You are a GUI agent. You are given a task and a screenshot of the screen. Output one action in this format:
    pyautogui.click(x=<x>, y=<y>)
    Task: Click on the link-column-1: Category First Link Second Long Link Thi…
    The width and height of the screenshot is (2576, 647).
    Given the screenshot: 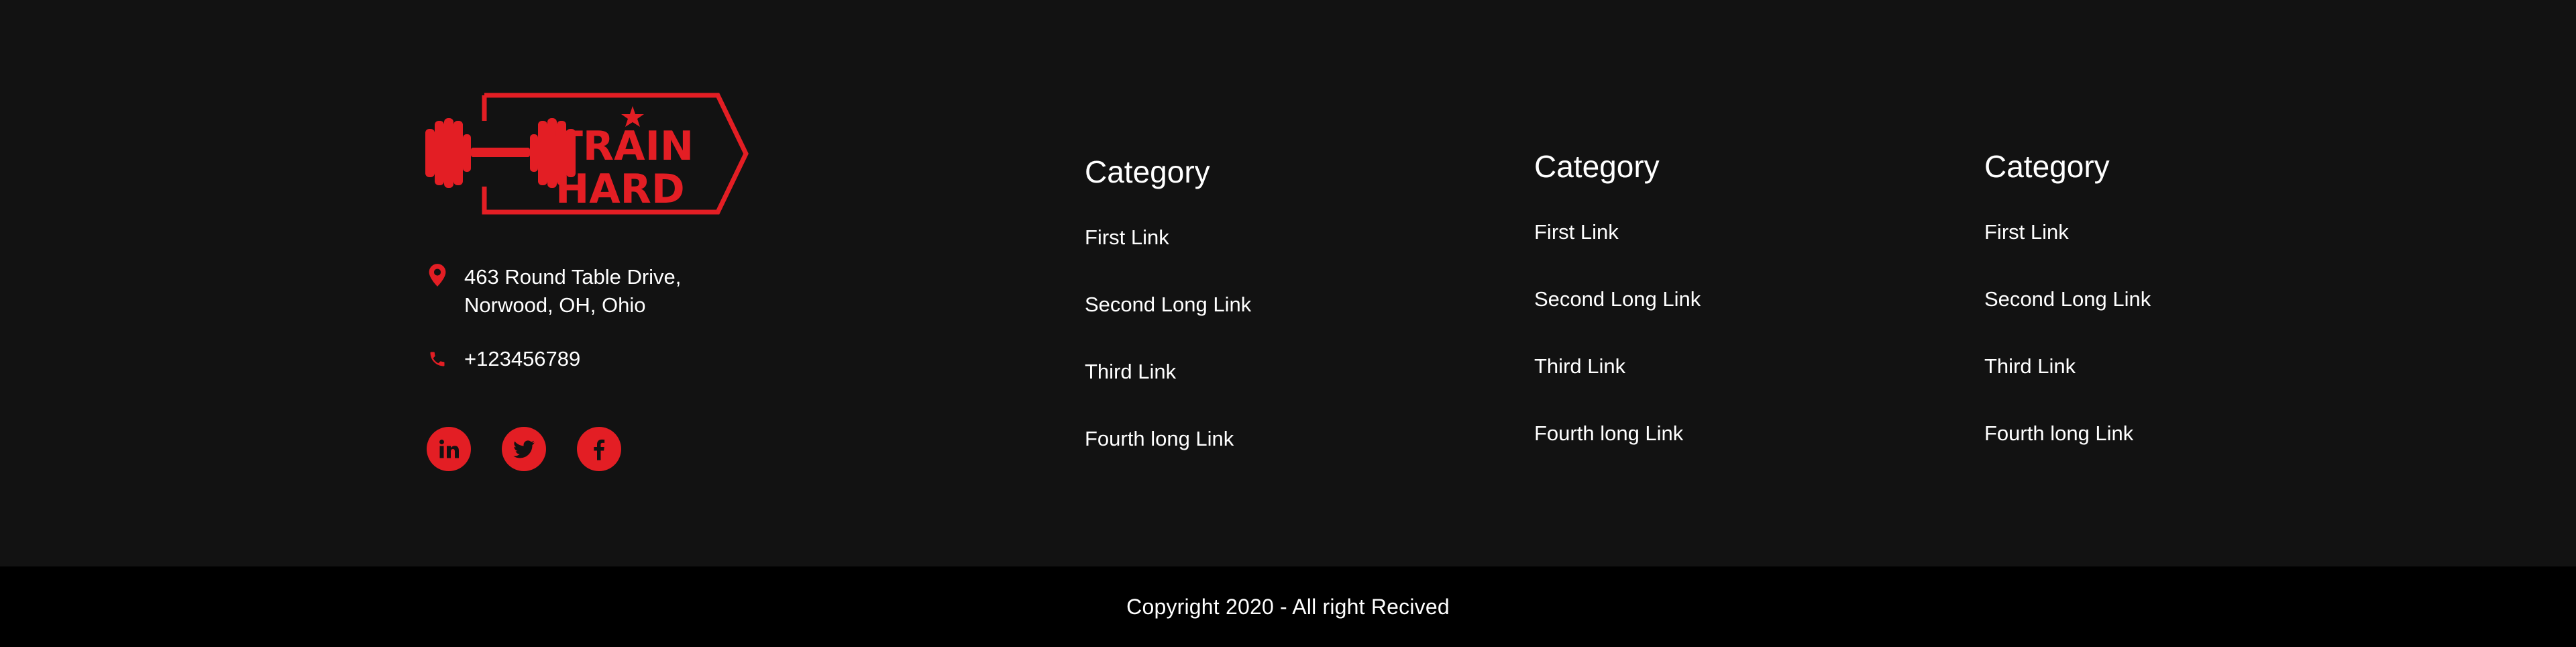 What is the action you would take?
    pyautogui.click(x=1168, y=322)
    